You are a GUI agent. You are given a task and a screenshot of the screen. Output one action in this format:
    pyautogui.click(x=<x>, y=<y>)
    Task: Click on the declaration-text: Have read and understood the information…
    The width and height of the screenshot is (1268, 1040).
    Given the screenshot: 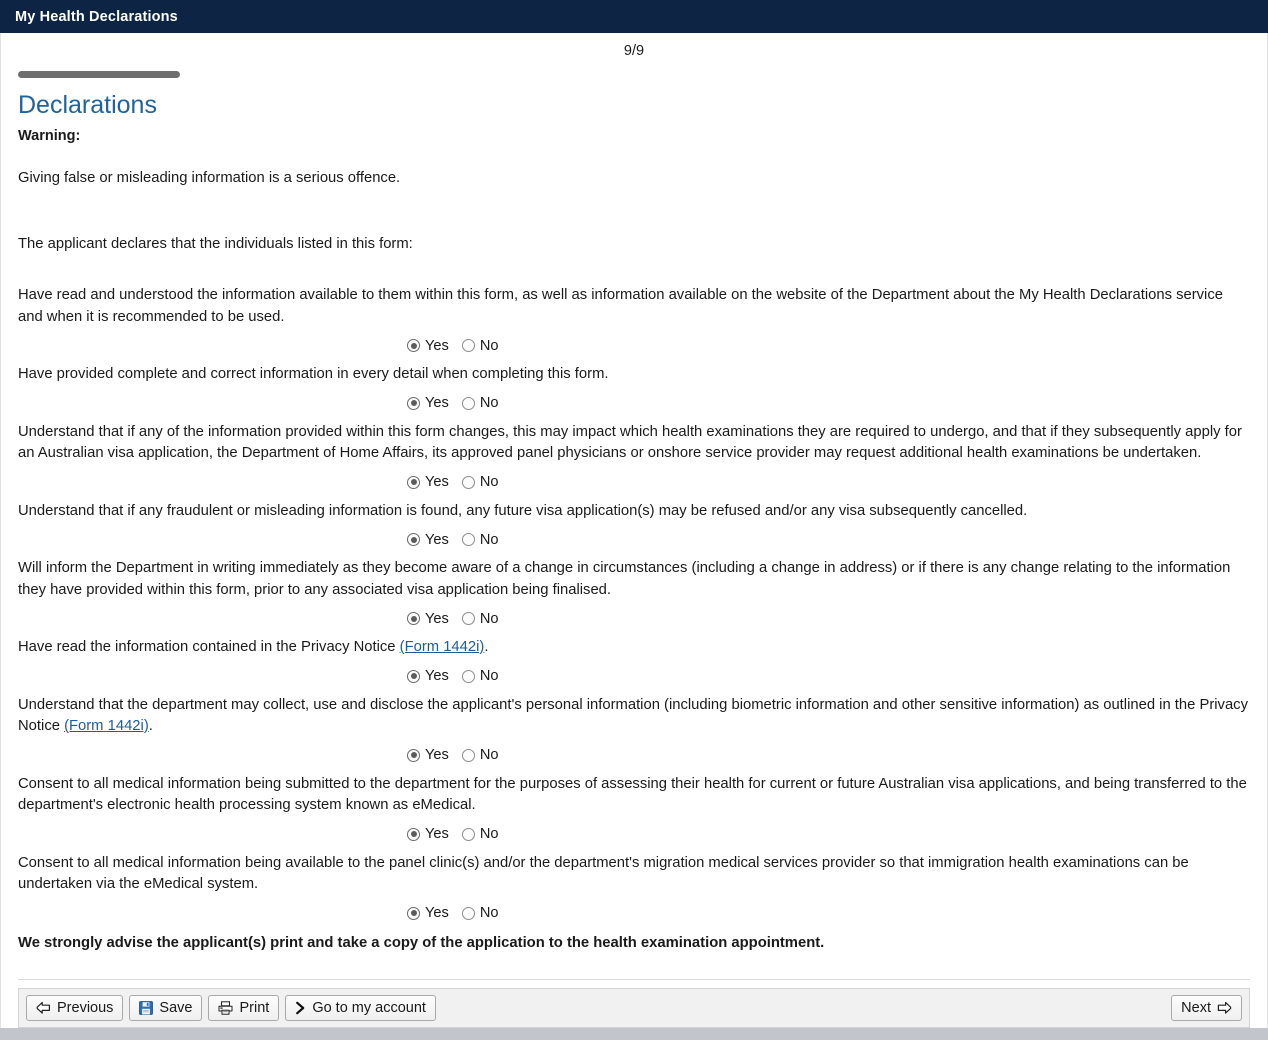 What is the action you would take?
    pyautogui.click(x=620, y=306)
    